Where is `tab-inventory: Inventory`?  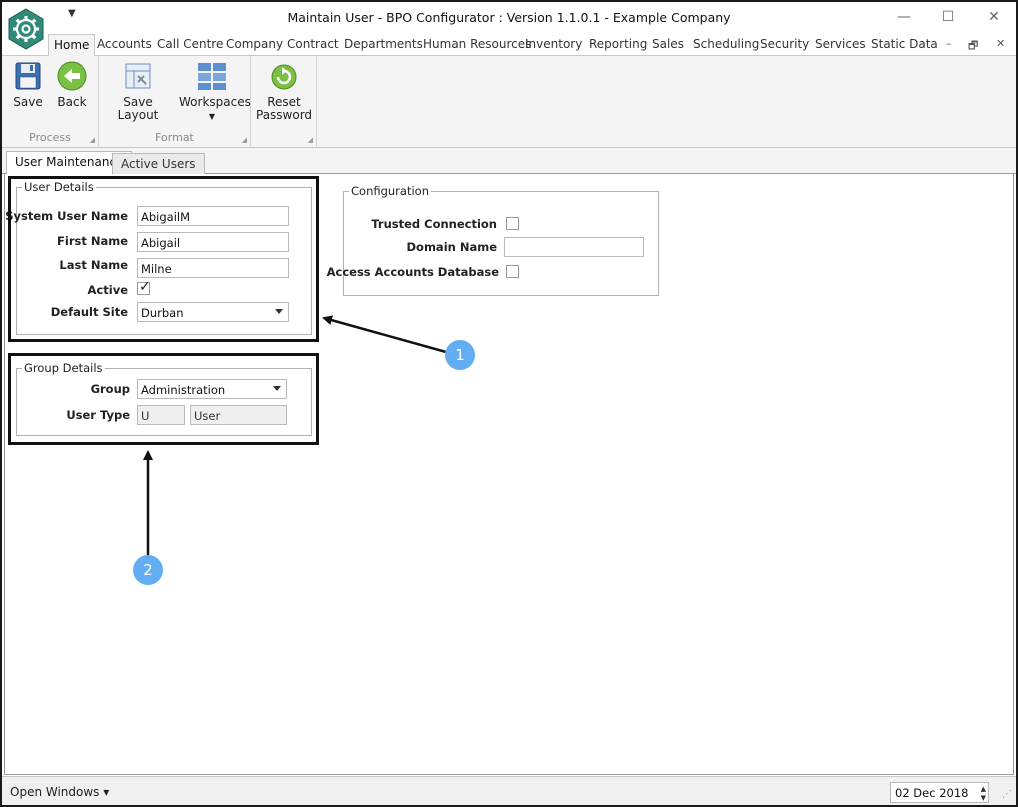
tab-inventory: Inventory is located at coordinates (553, 44).